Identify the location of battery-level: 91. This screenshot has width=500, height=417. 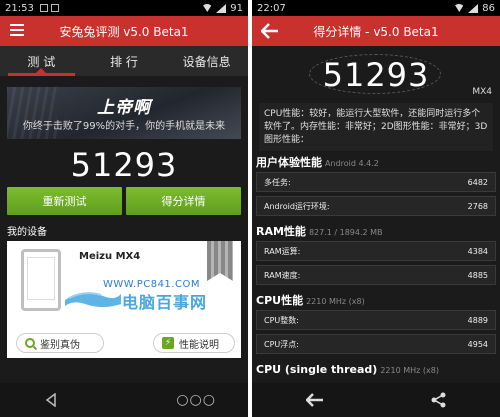
(236, 8).